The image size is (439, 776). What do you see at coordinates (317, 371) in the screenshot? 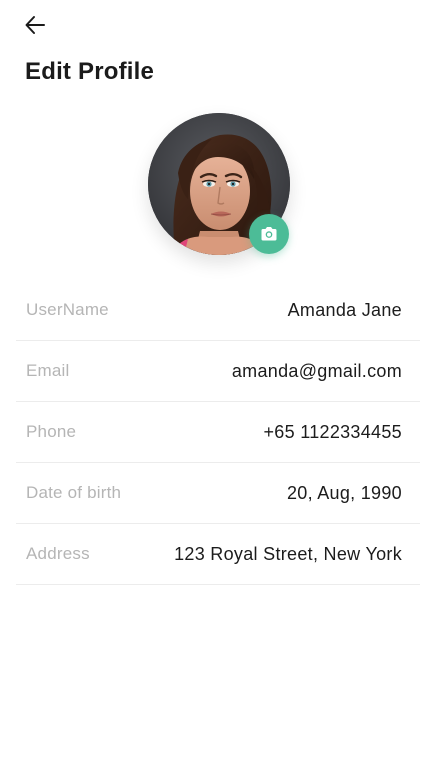
I see `field-value: amanda@gmail.com` at bounding box center [317, 371].